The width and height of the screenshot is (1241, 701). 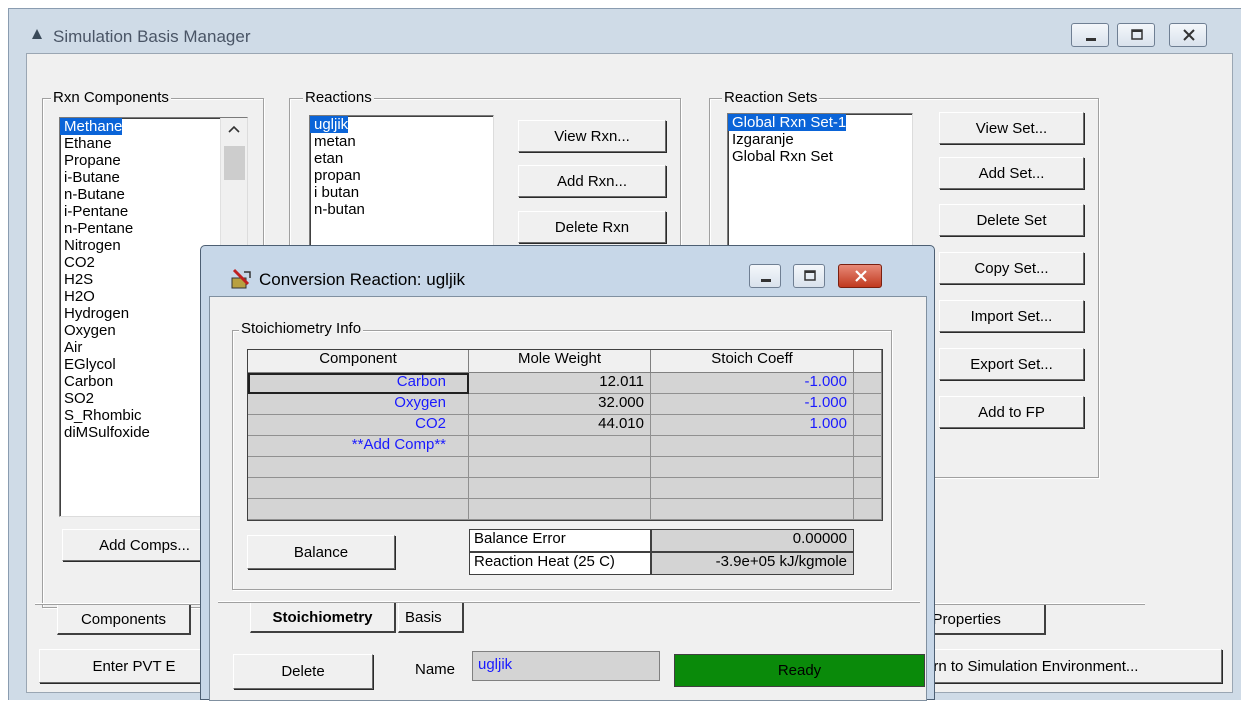 What do you see at coordinates (323, 618) in the screenshot?
I see `tab-stoichiometry: Stoichiometry` at bounding box center [323, 618].